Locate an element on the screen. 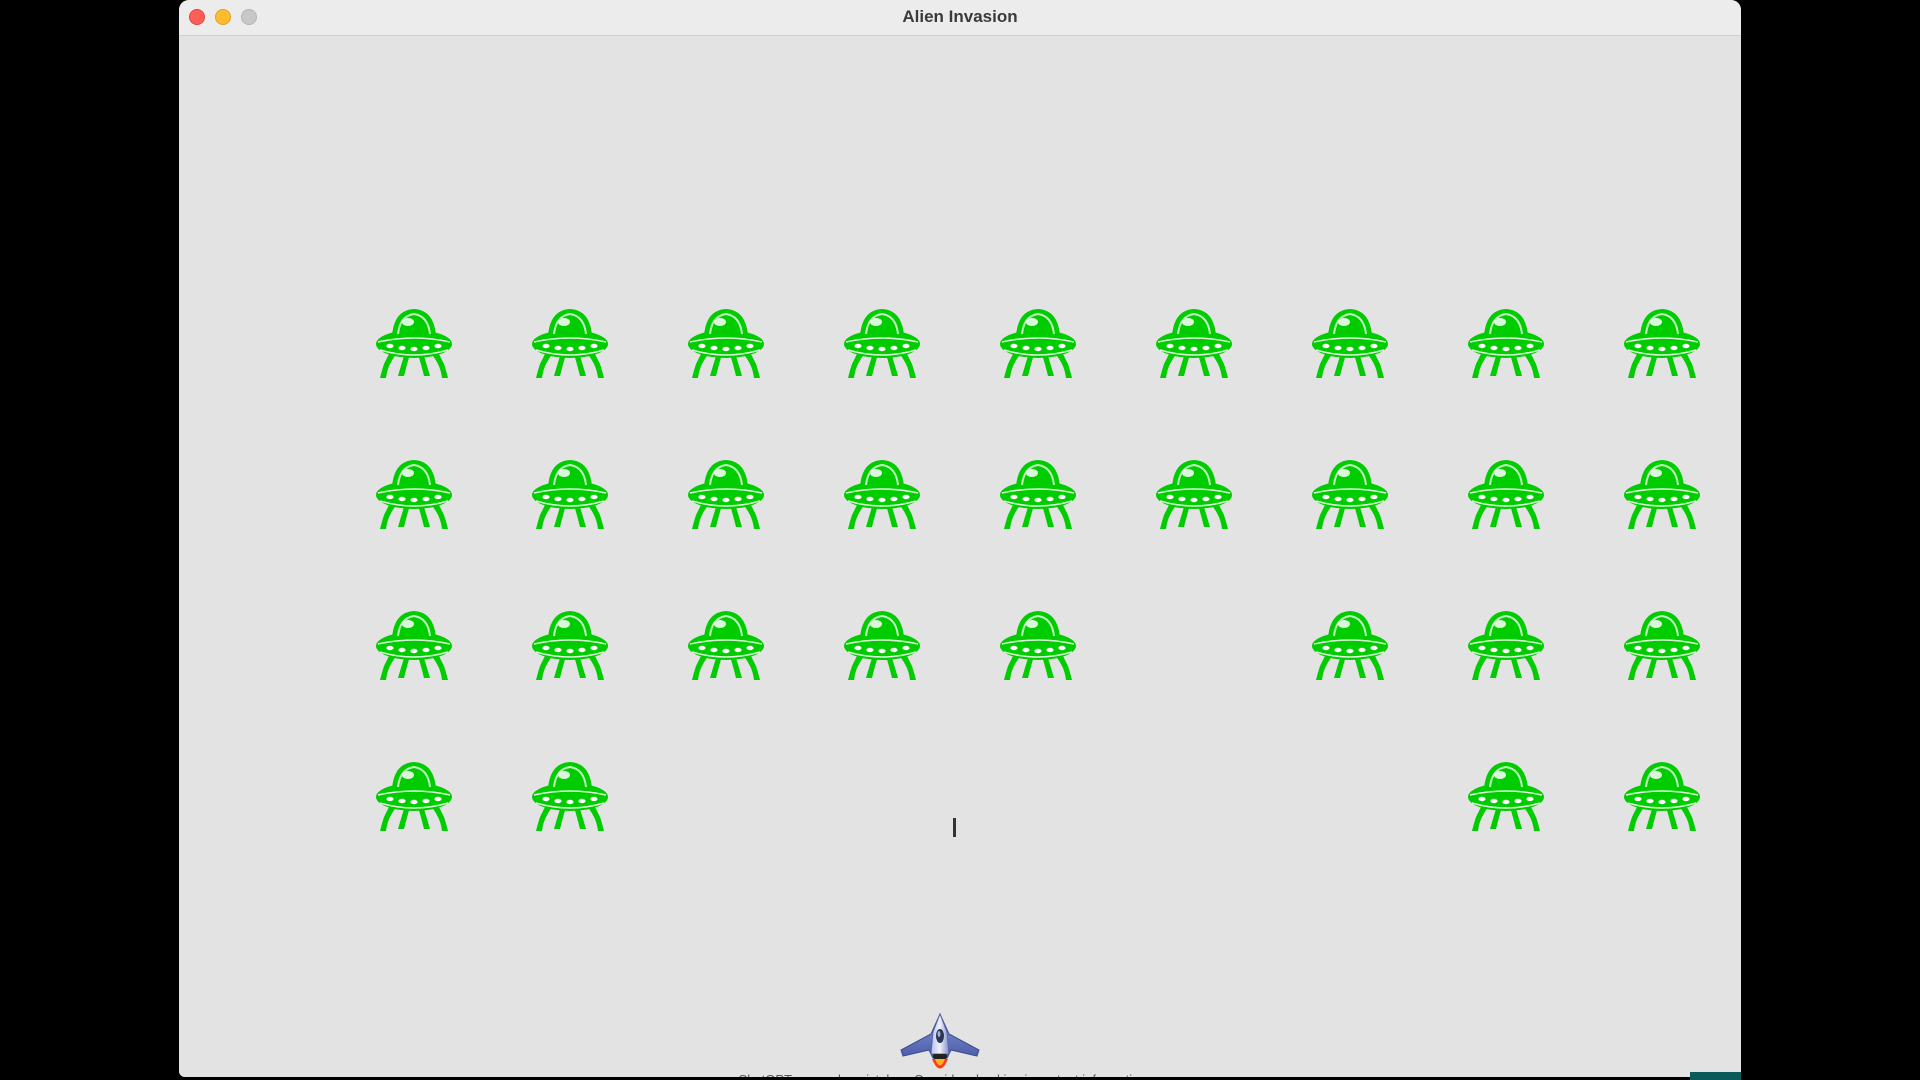 The width and height of the screenshot is (1920, 1080). window-title: Alien Invasion is located at coordinates (960, 16).